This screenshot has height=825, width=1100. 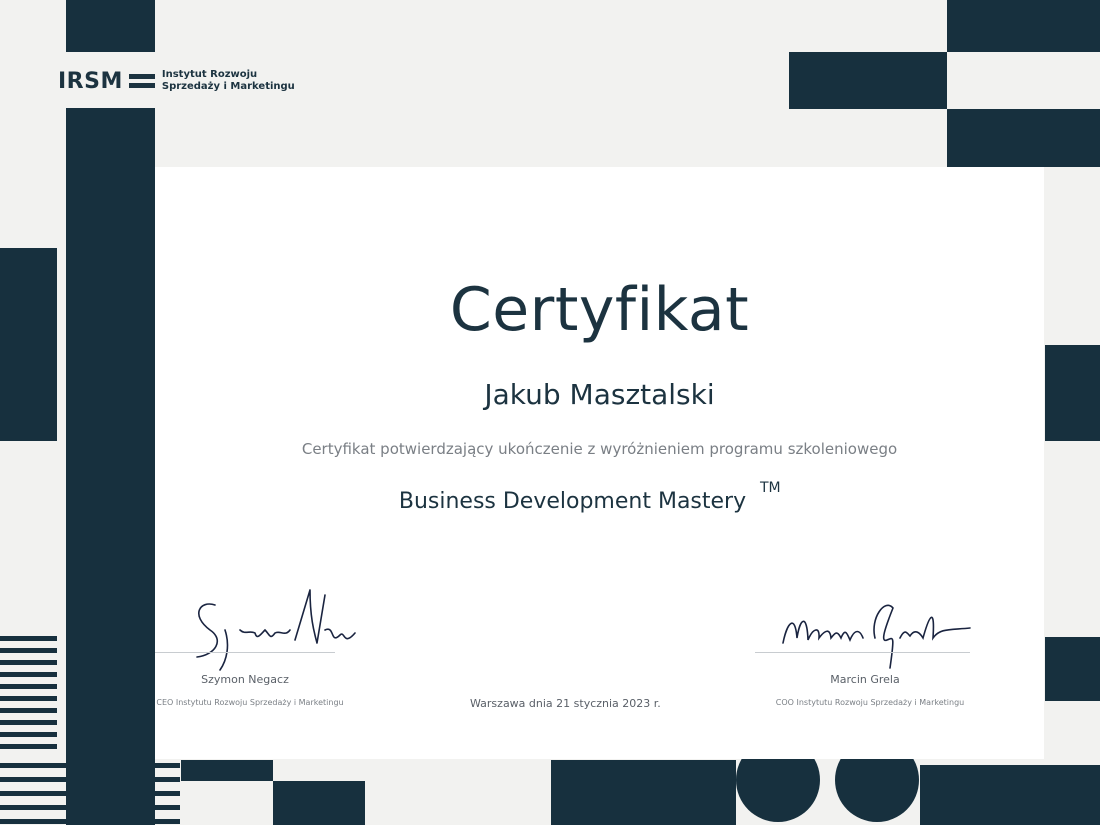 What do you see at coordinates (599, 394) in the screenshot?
I see `recipient-name: Jakub Masztalski` at bounding box center [599, 394].